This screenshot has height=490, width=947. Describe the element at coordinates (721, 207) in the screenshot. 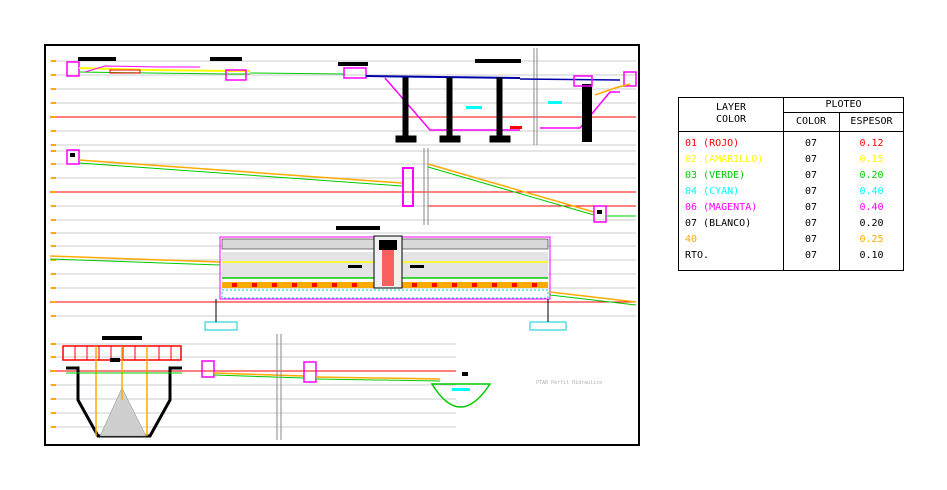

I see `legend-row-layer: 06 (MAGENTA)` at that location.